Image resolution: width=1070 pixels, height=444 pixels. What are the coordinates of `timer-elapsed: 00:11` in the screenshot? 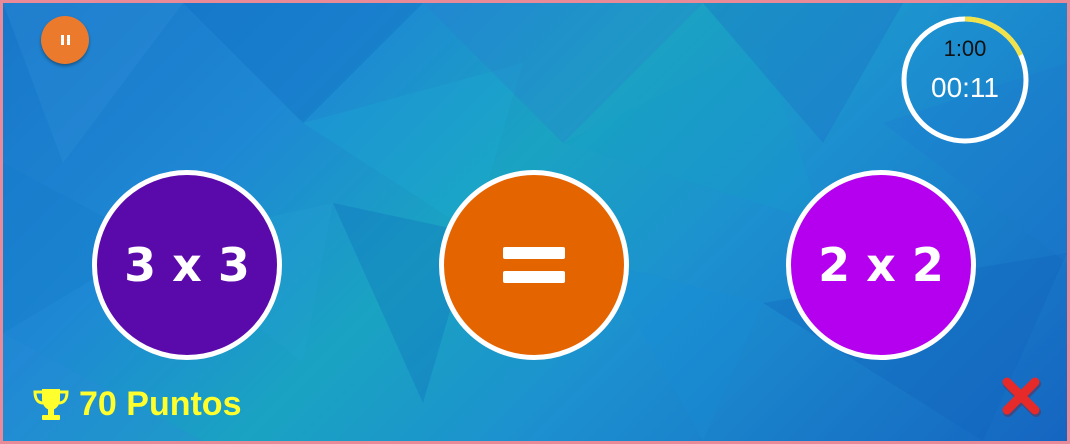 It's located at (965, 87).